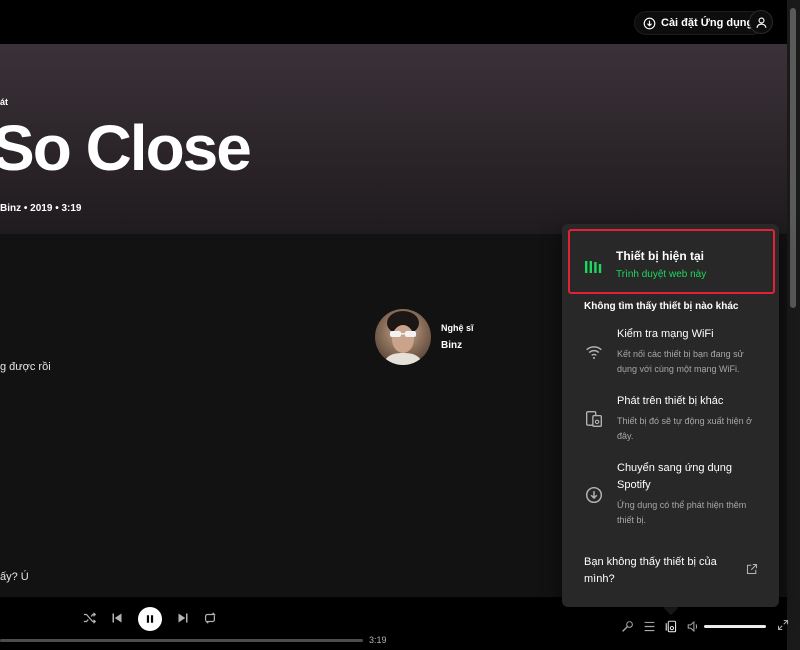  I want to click on current-device-subtitle: Trình duyệt web này, so click(661, 274).